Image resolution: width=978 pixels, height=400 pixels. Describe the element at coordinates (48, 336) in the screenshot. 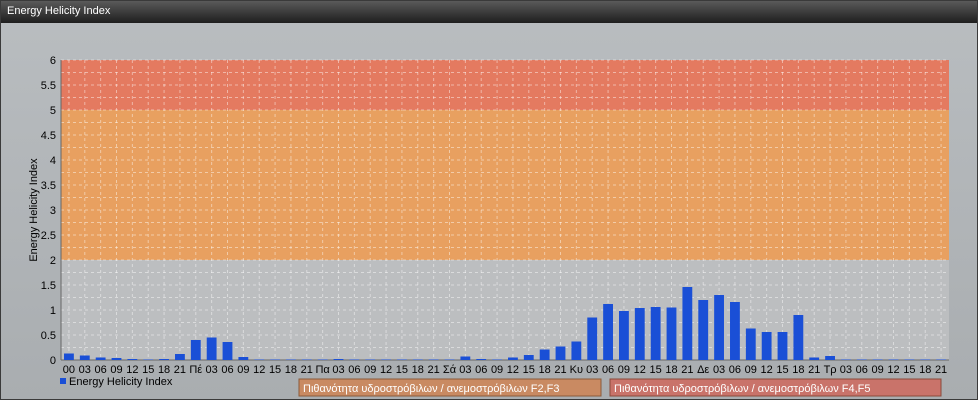

I see `y-tick-label: 0.5` at that location.